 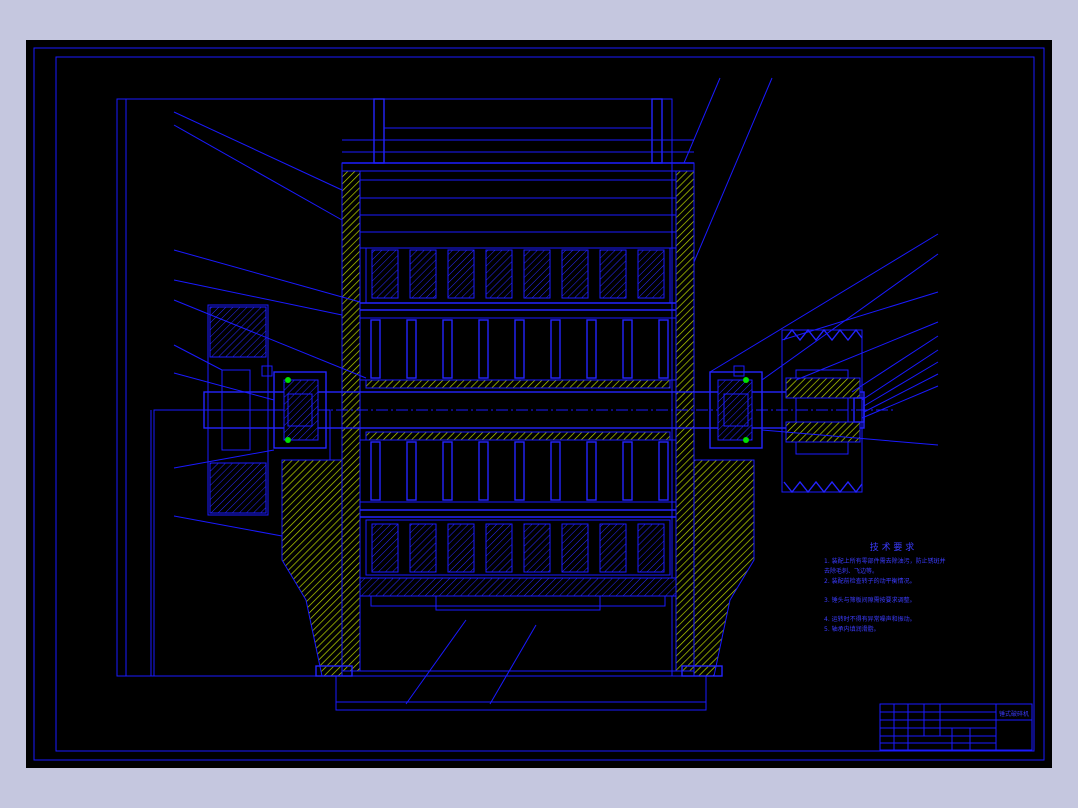 What do you see at coordinates (518, 135) in the screenshot?
I see `feed-hopper` at bounding box center [518, 135].